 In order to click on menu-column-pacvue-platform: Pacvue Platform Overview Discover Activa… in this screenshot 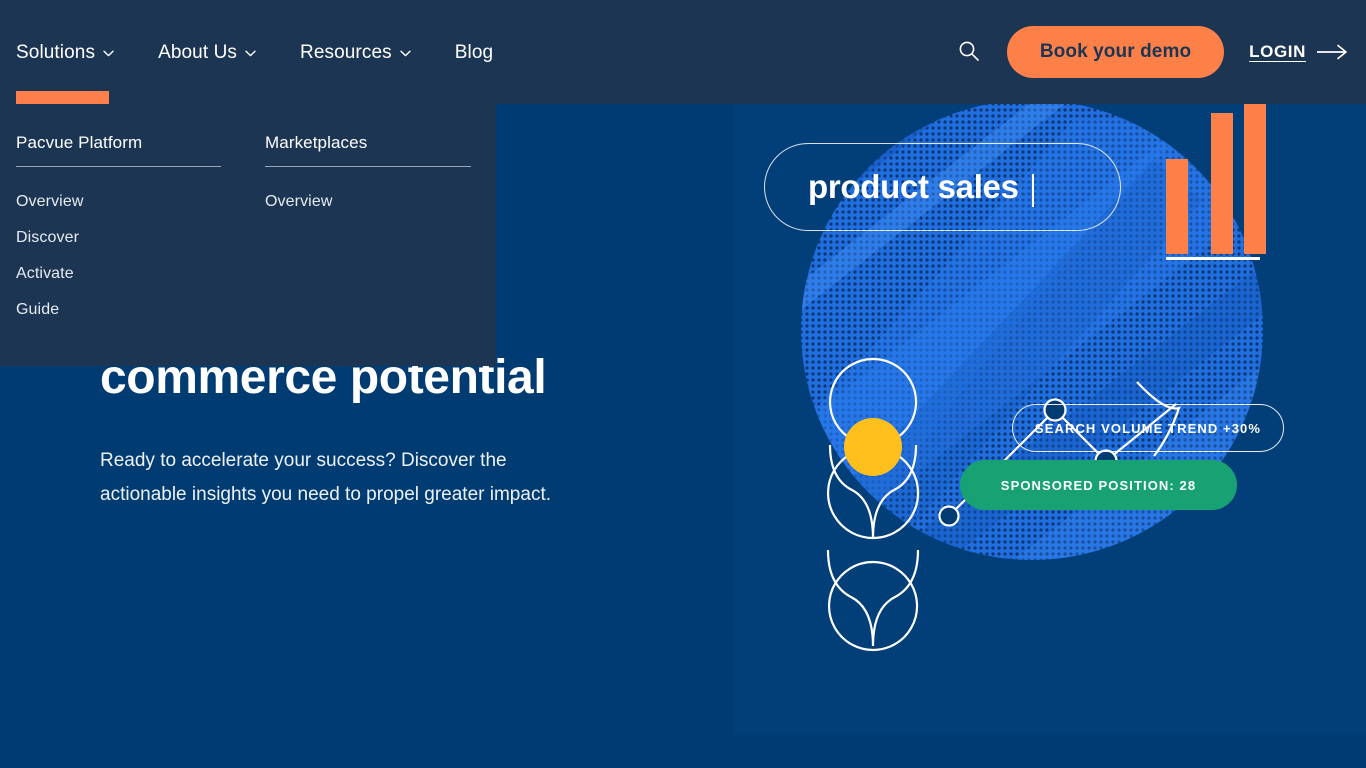, I will do `click(124, 231)`.